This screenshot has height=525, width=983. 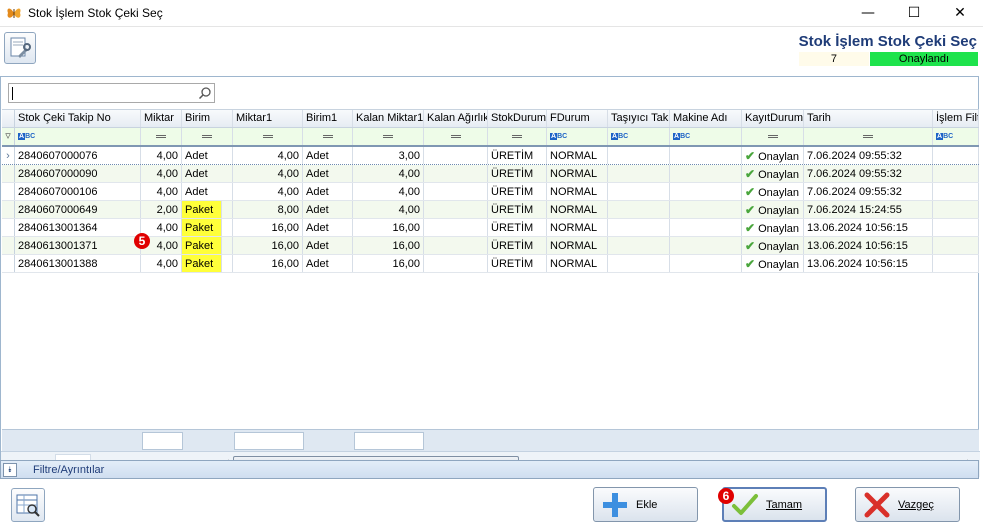 What do you see at coordinates (111, 93) in the screenshot?
I see `search-input` at bounding box center [111, 93].